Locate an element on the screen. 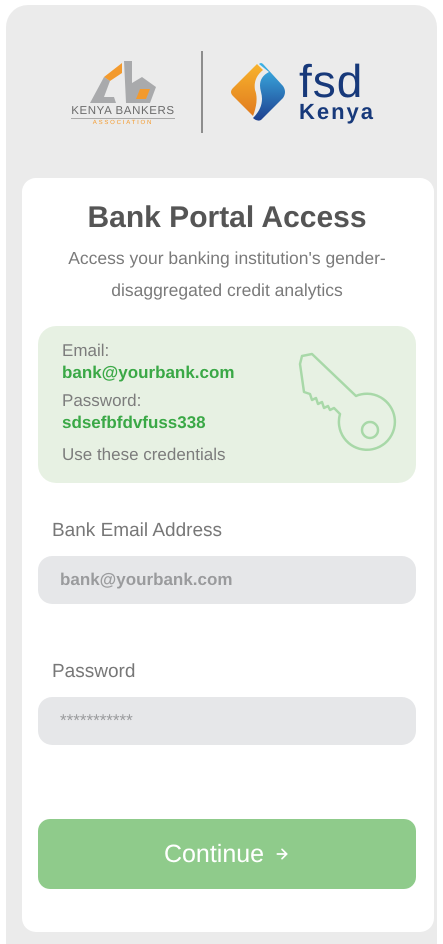 The image size is (443, 944). field-label: Password is located at coordinates (94, 672).